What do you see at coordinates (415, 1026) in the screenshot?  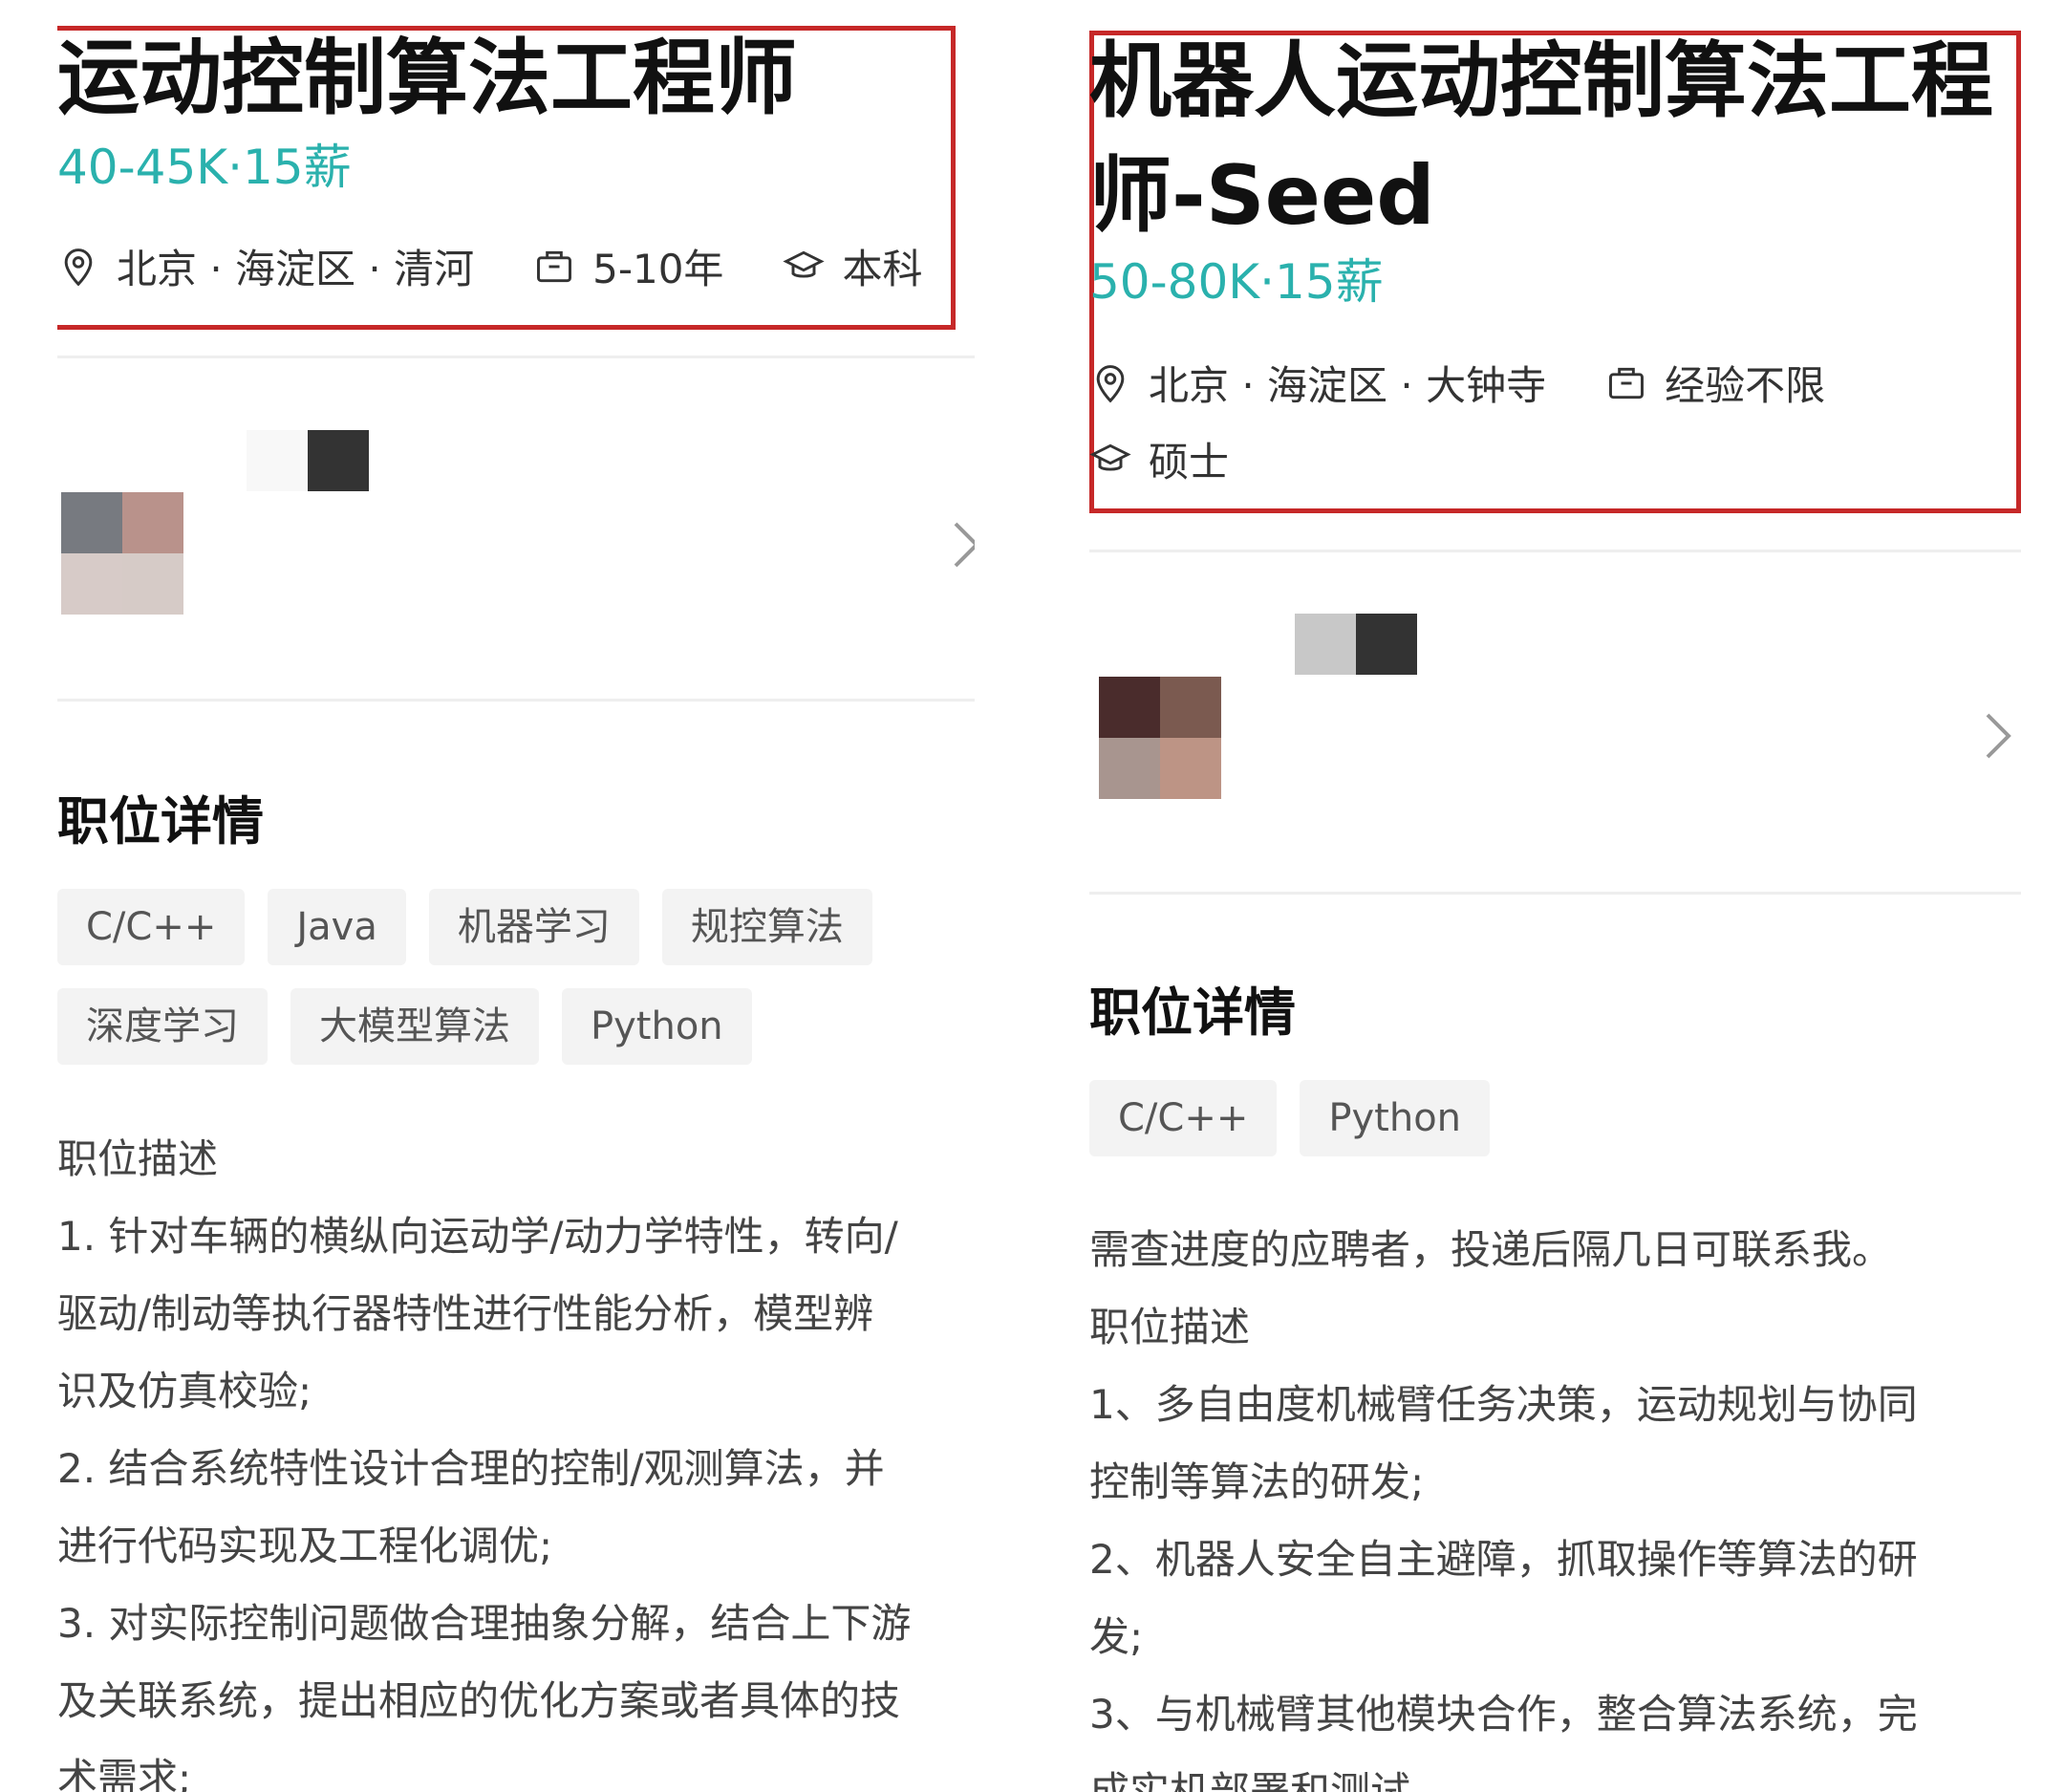 I see `skill-tag: 大模型算法` at bounding box center [415, 1026].